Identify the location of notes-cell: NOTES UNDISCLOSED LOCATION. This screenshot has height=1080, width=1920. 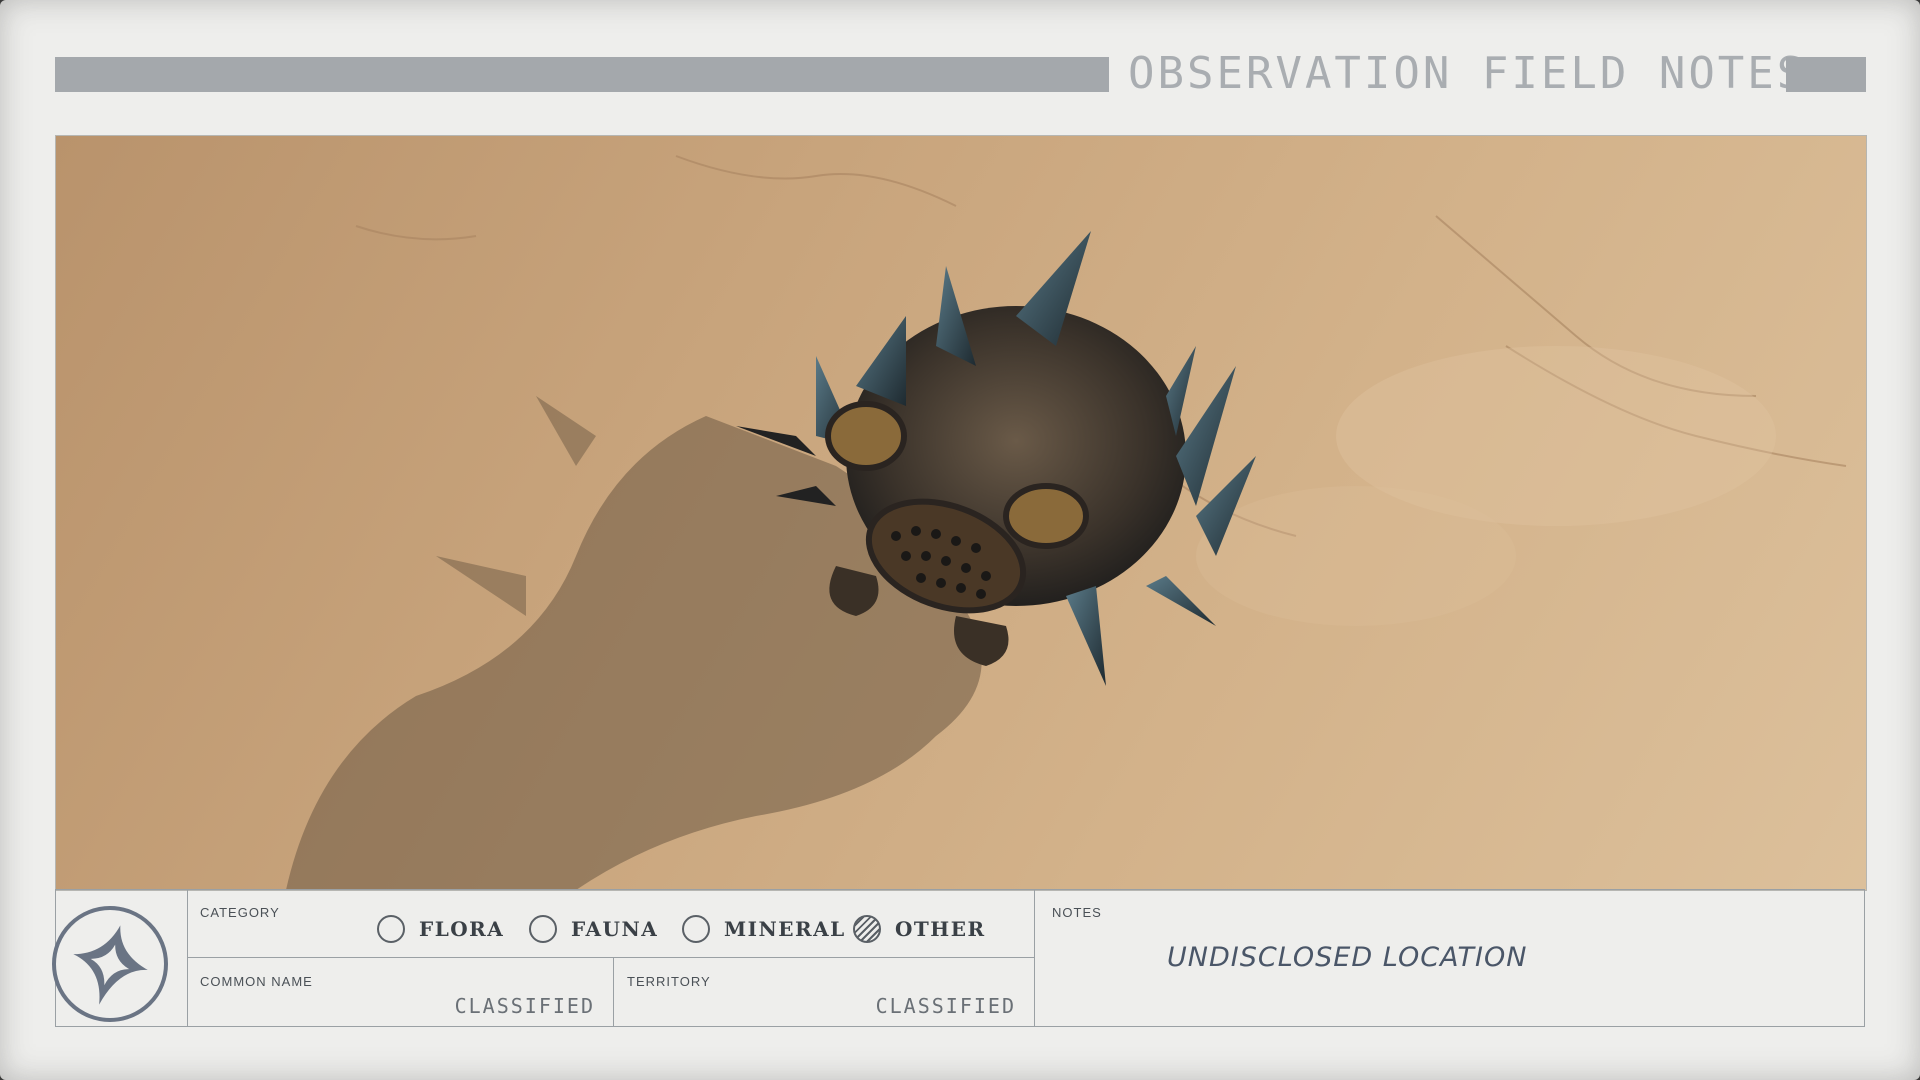
(1449, 958).